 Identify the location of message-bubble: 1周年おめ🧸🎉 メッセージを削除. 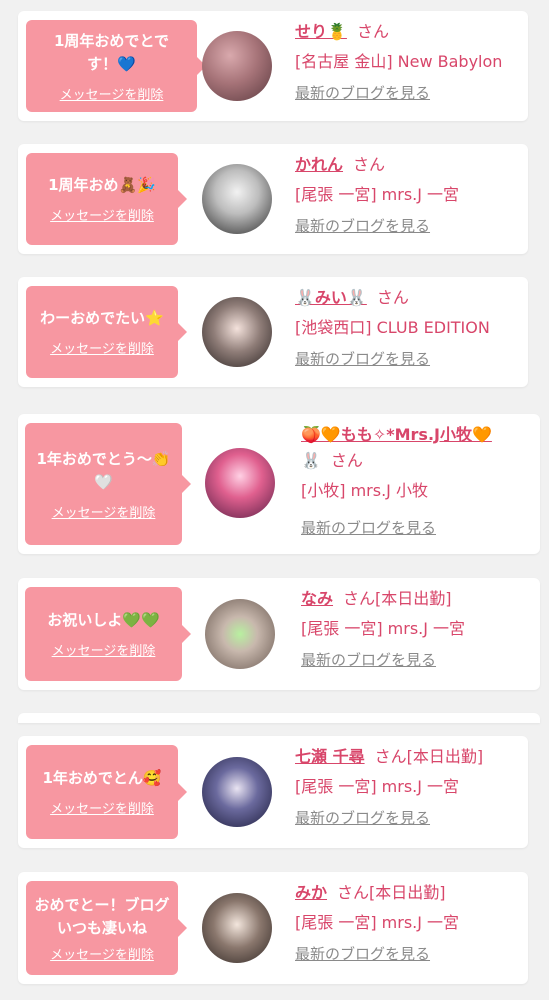
(106, 199).